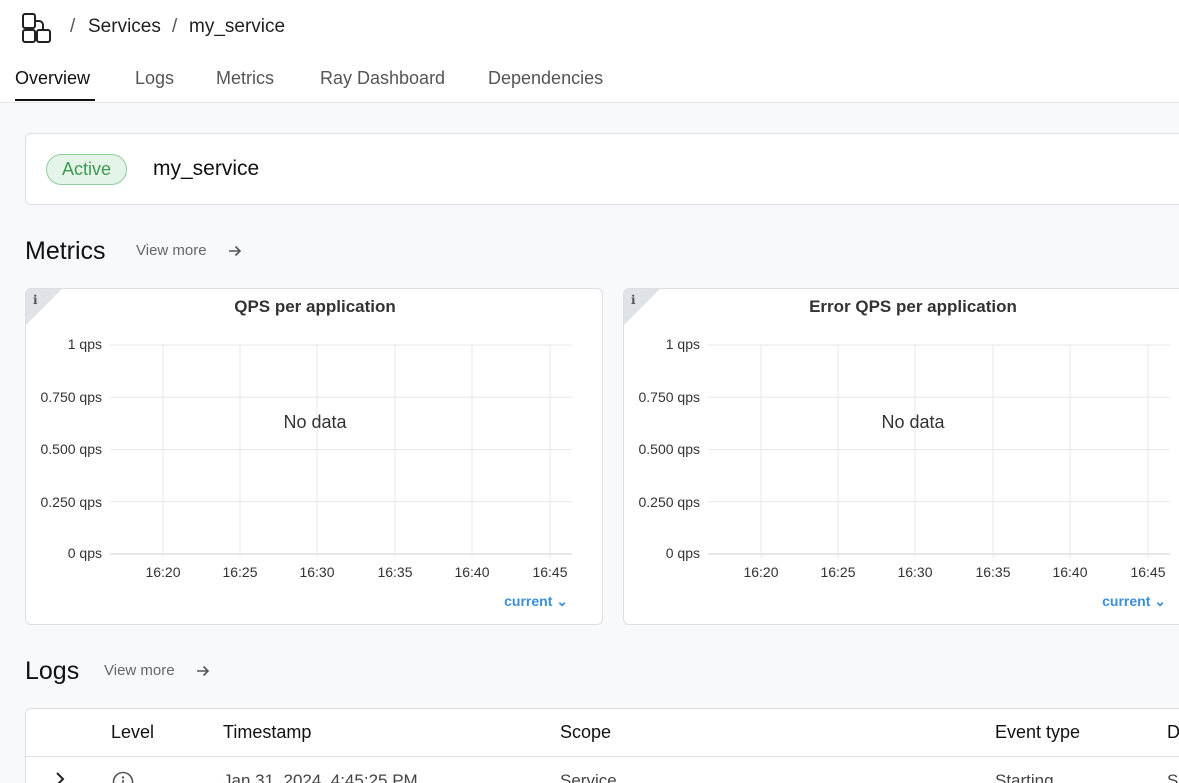  Describe the element at coordinates (60, 777) in the screenshot. I see `chevron-right-icon` at that location.